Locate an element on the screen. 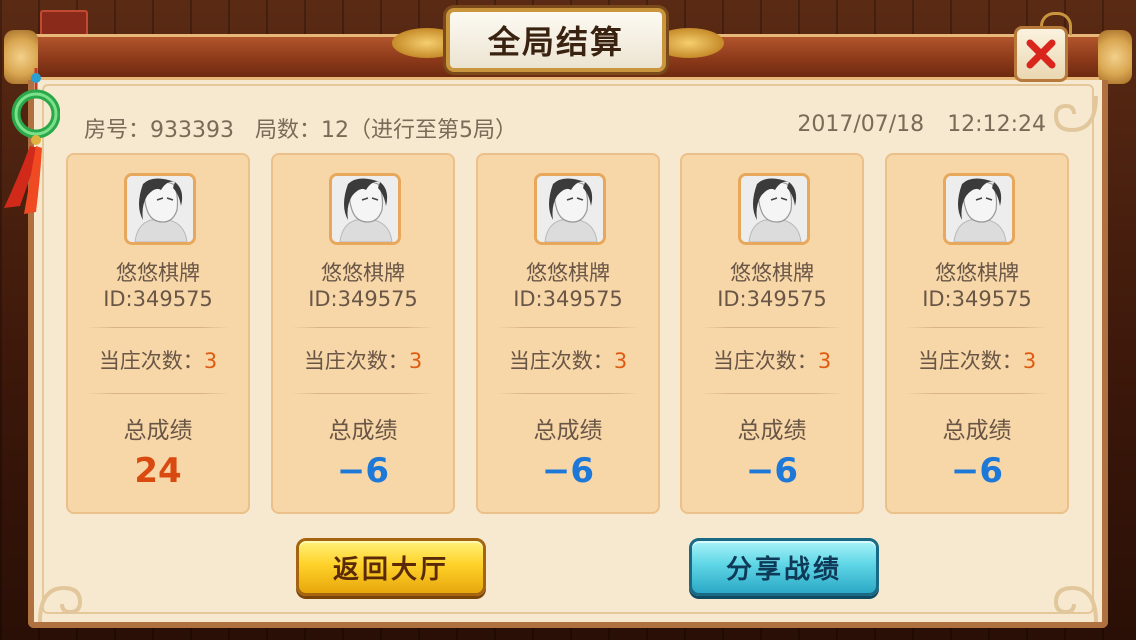  close-button is located at coordinates (1041, 54).